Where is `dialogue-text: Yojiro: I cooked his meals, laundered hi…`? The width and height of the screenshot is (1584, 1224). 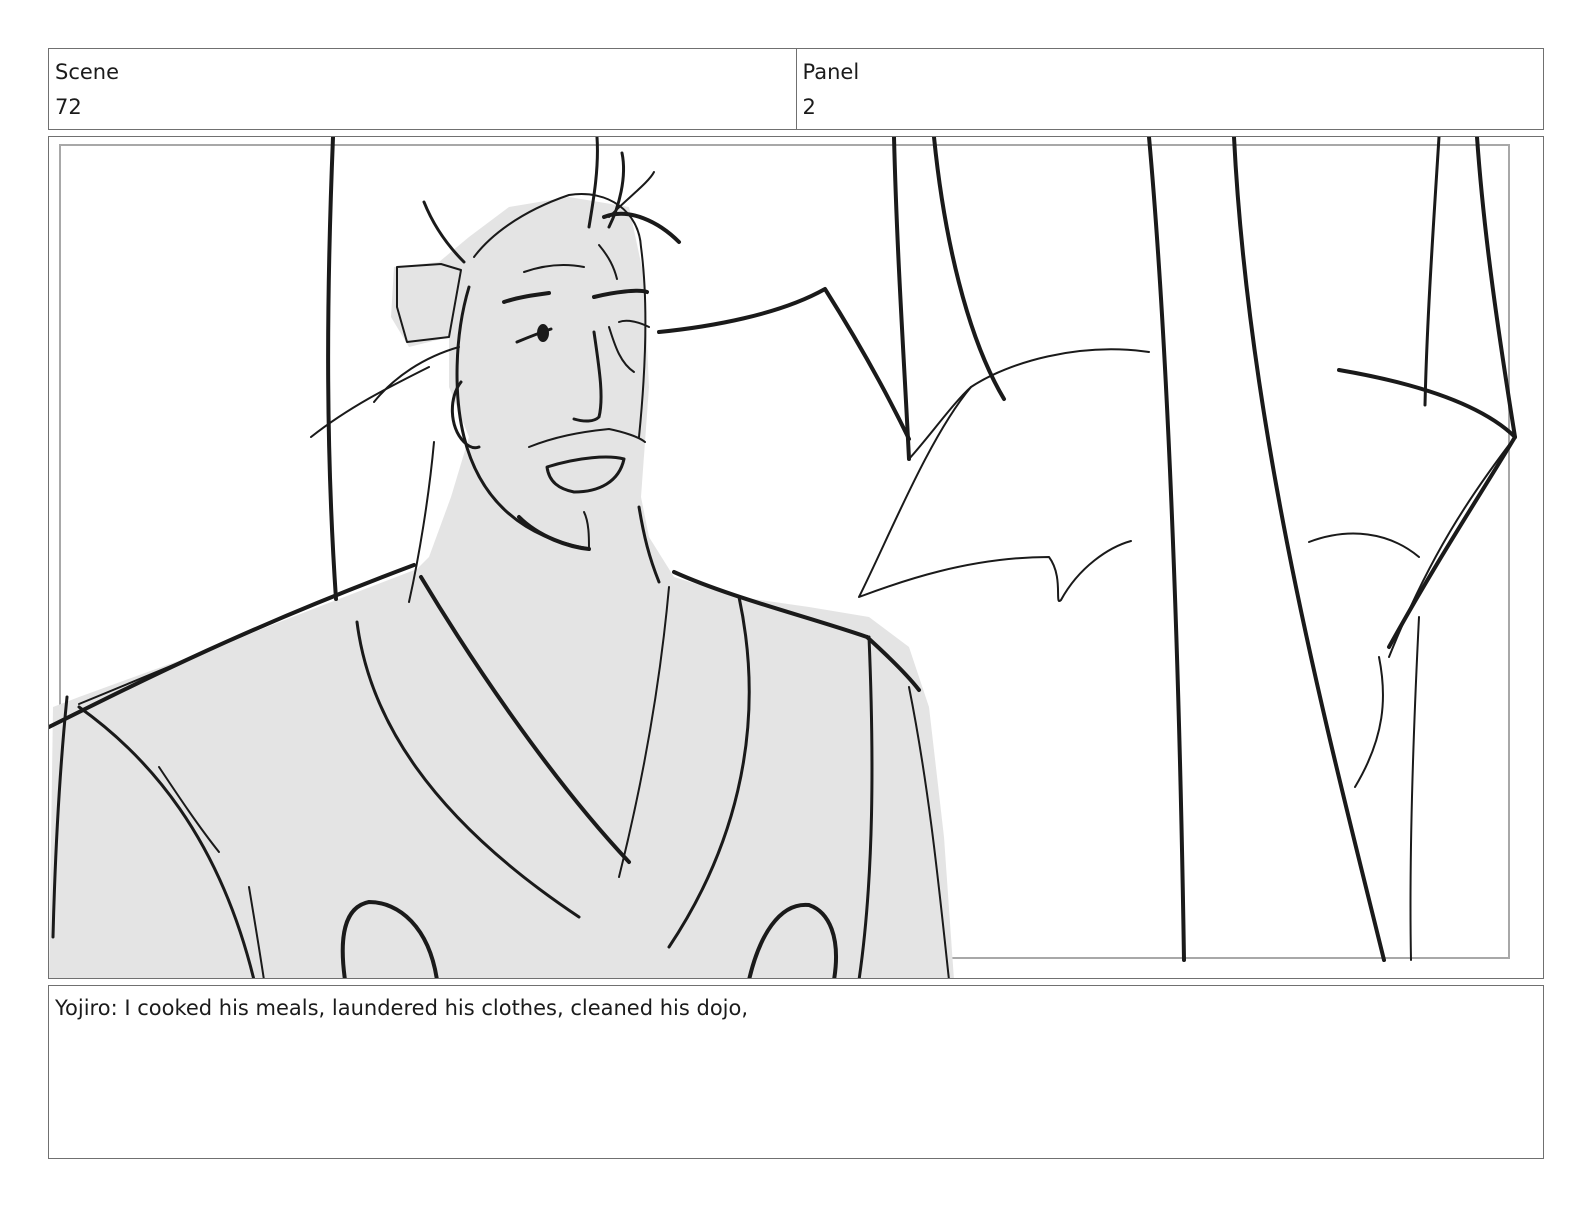
dialogue-text: Yojiro: I cooked his meals, laundered hi… is located at coordinates (402, 1008).